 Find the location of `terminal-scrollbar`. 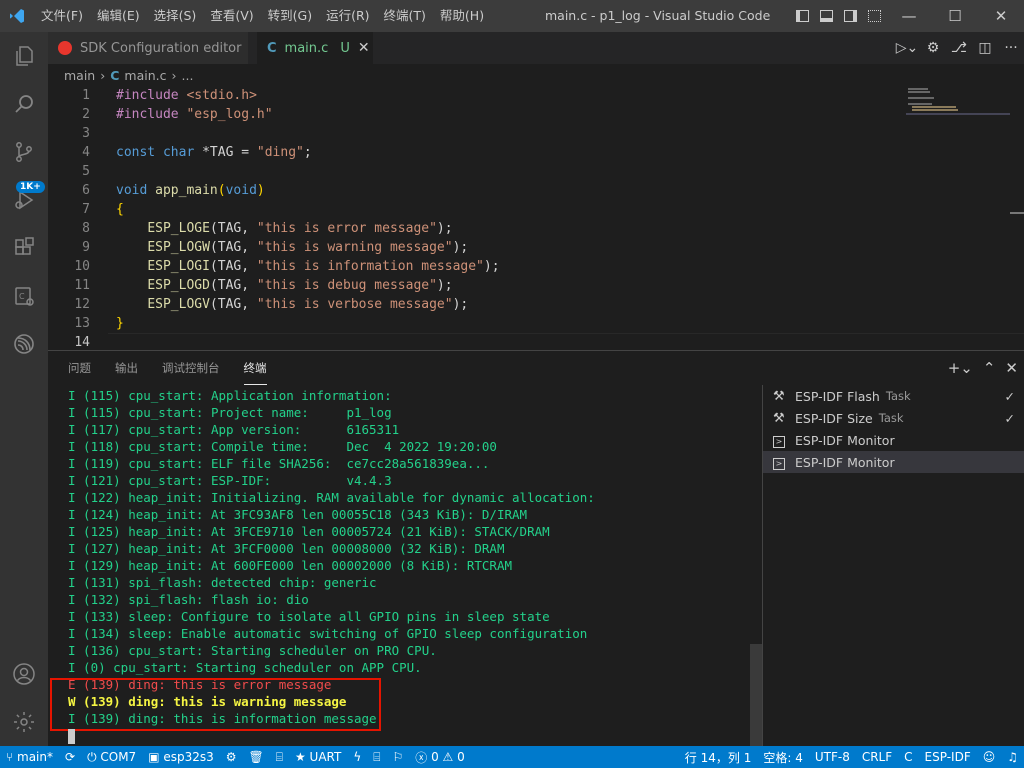

terminal-scrollbar is located at coordinates (756, 695).